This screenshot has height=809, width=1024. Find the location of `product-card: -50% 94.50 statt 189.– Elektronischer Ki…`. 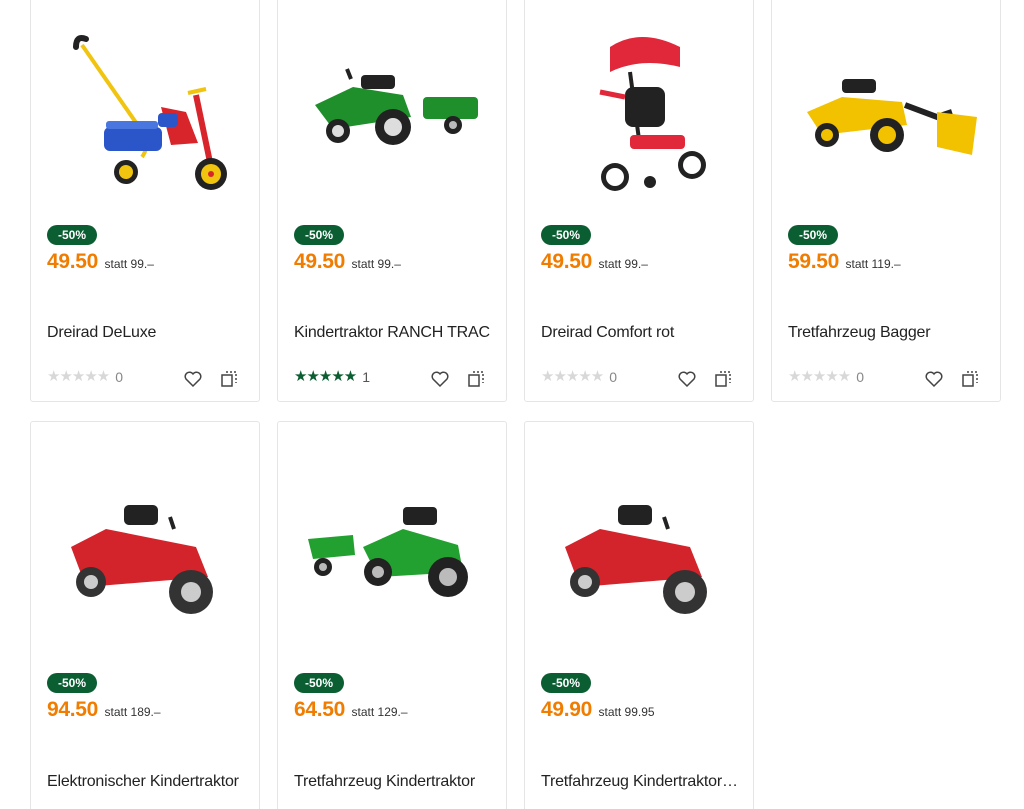

product-card: -50% 94.50 statt 189.– Elektronischer Ki… is located at coordinates (145, 615).